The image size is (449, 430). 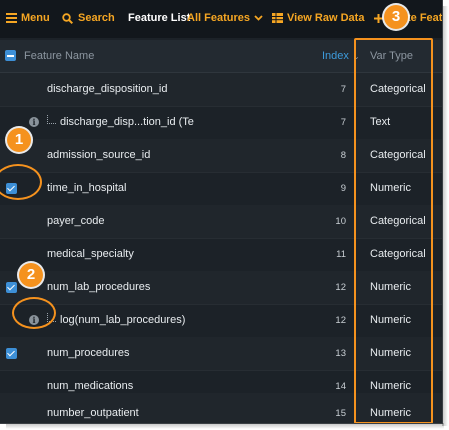 I want to click on feature-index: 10, so click(x=340, y=221).